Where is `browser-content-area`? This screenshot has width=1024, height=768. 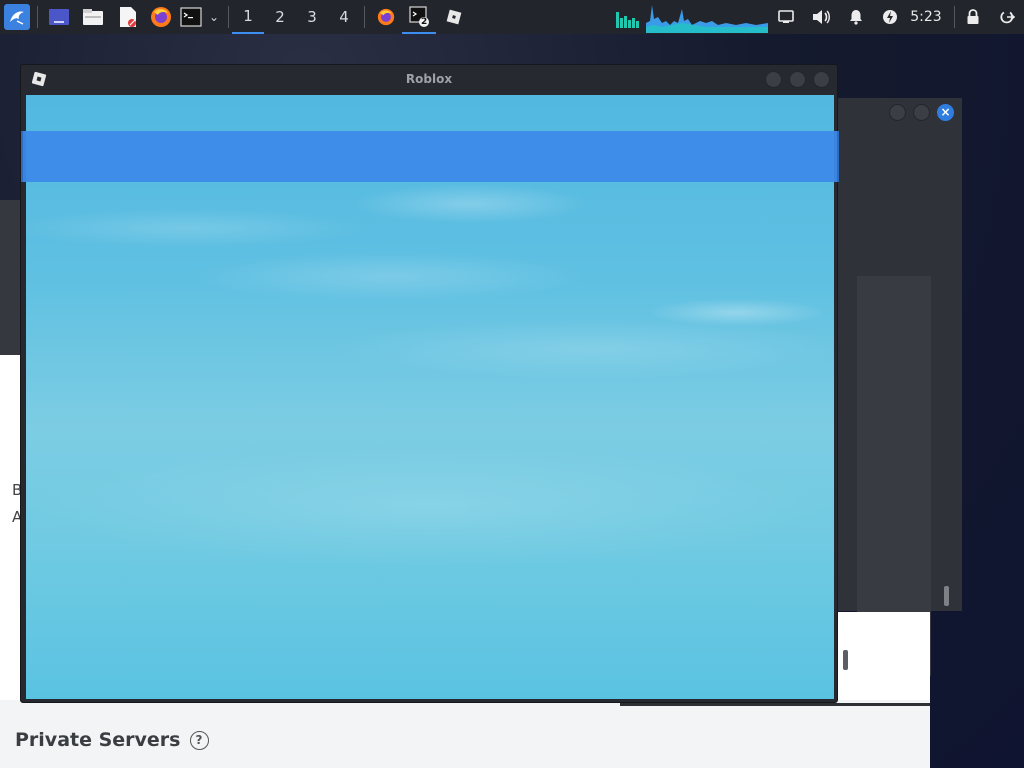
browser-content-area is located at coordinates (883, 658).